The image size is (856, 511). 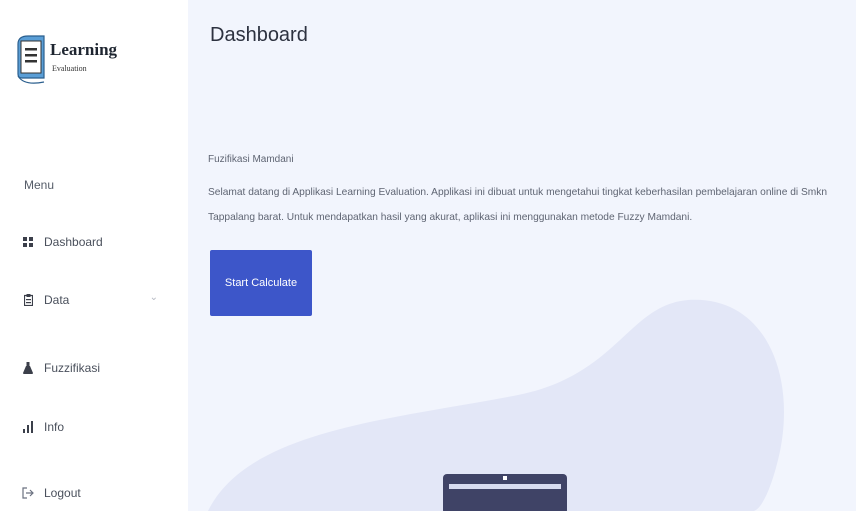 What do you see at coordinates (261, 283) in the screenshot?
I see `start-calculate-button: Start Calculate` at bounding box center [261, 283].